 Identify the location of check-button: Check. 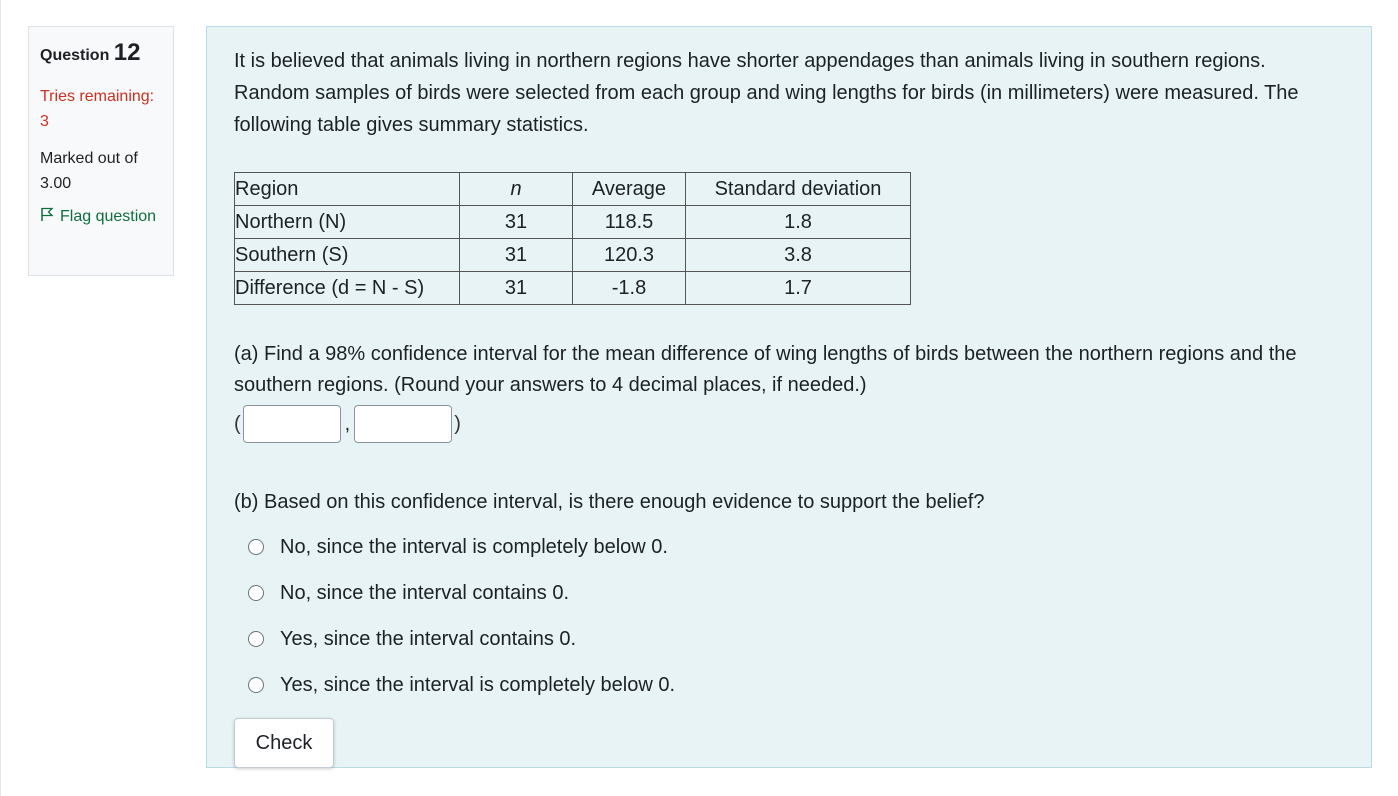
(284, 743).